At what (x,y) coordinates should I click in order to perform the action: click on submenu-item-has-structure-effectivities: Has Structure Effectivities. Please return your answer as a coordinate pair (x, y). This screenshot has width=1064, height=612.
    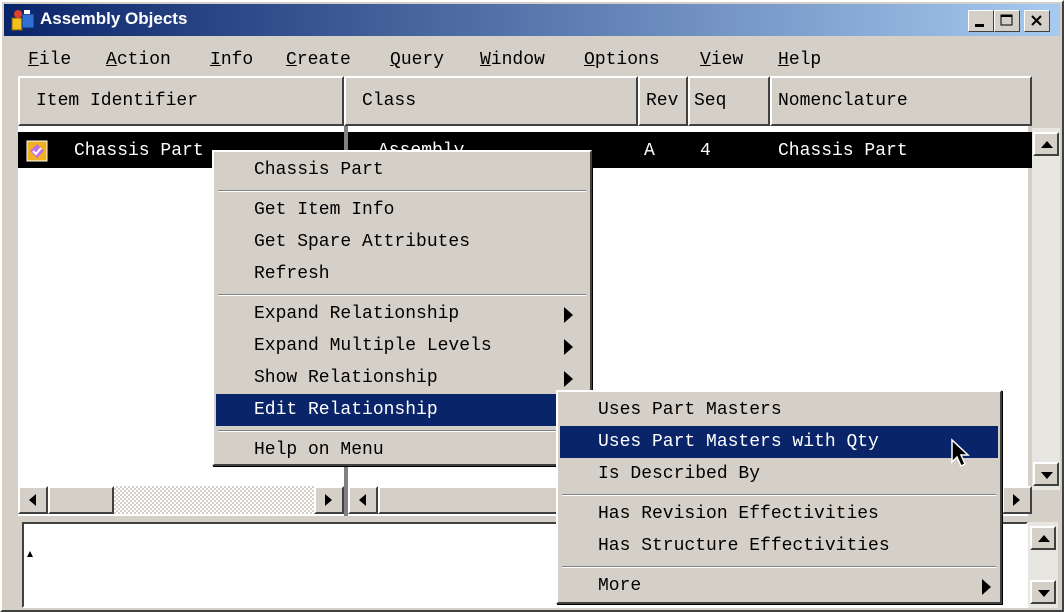
    Looking at the image, I should click on (779, 546).